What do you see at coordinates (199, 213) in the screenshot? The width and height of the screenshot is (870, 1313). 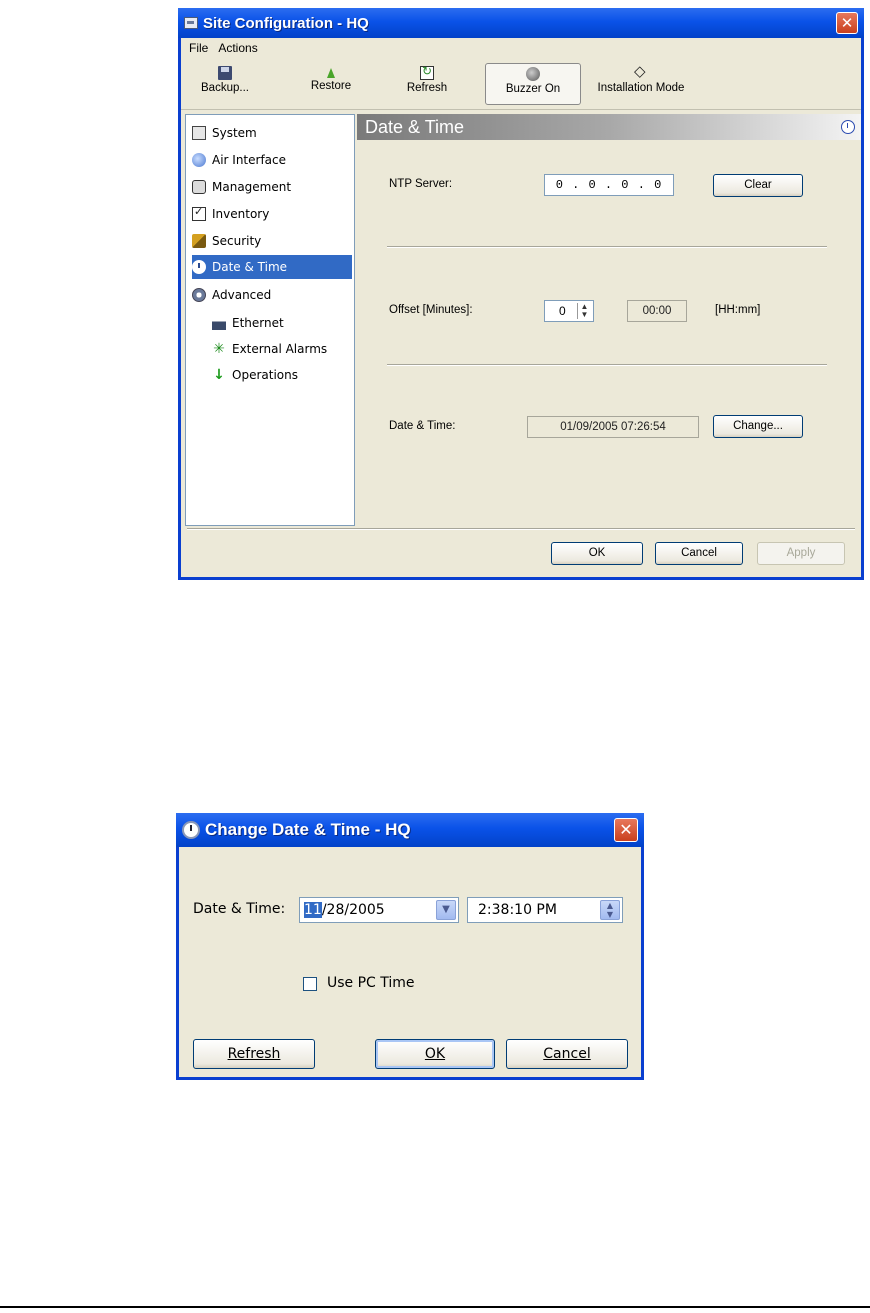 I see `inventory-icon` at bounding box center [199, 213].